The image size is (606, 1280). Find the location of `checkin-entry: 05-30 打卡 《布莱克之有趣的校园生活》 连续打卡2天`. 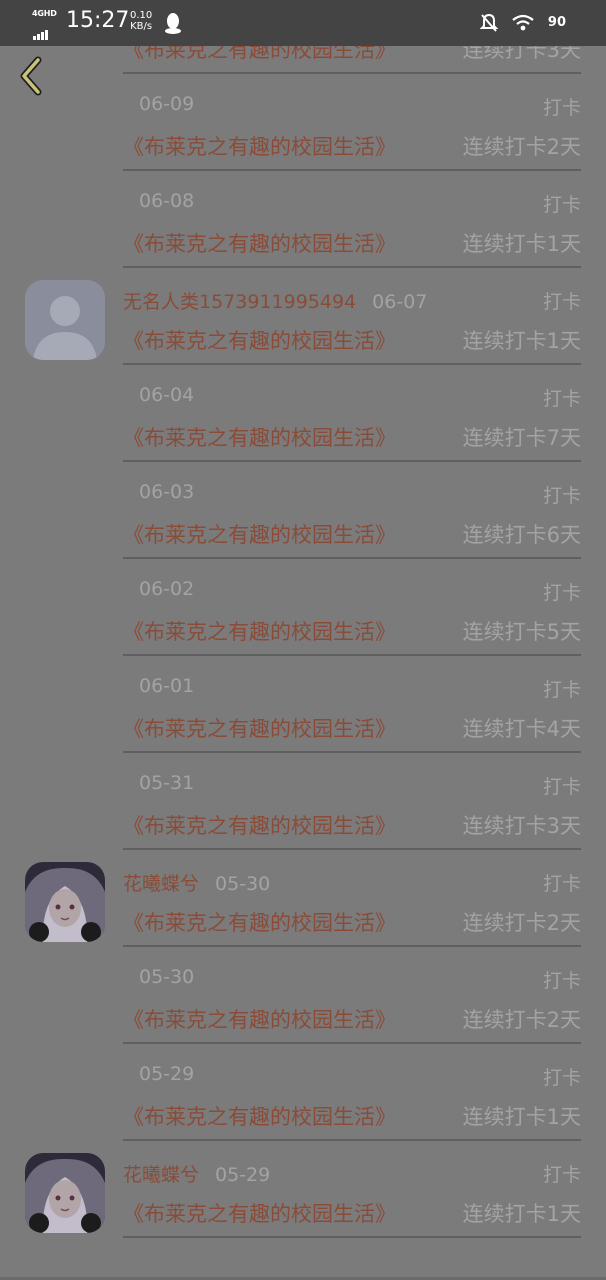

checkin-entry: 05-30 打卡 《布莱克之有趣的校园生活》 连续打卡2天 is located at coordinates (303, 987).